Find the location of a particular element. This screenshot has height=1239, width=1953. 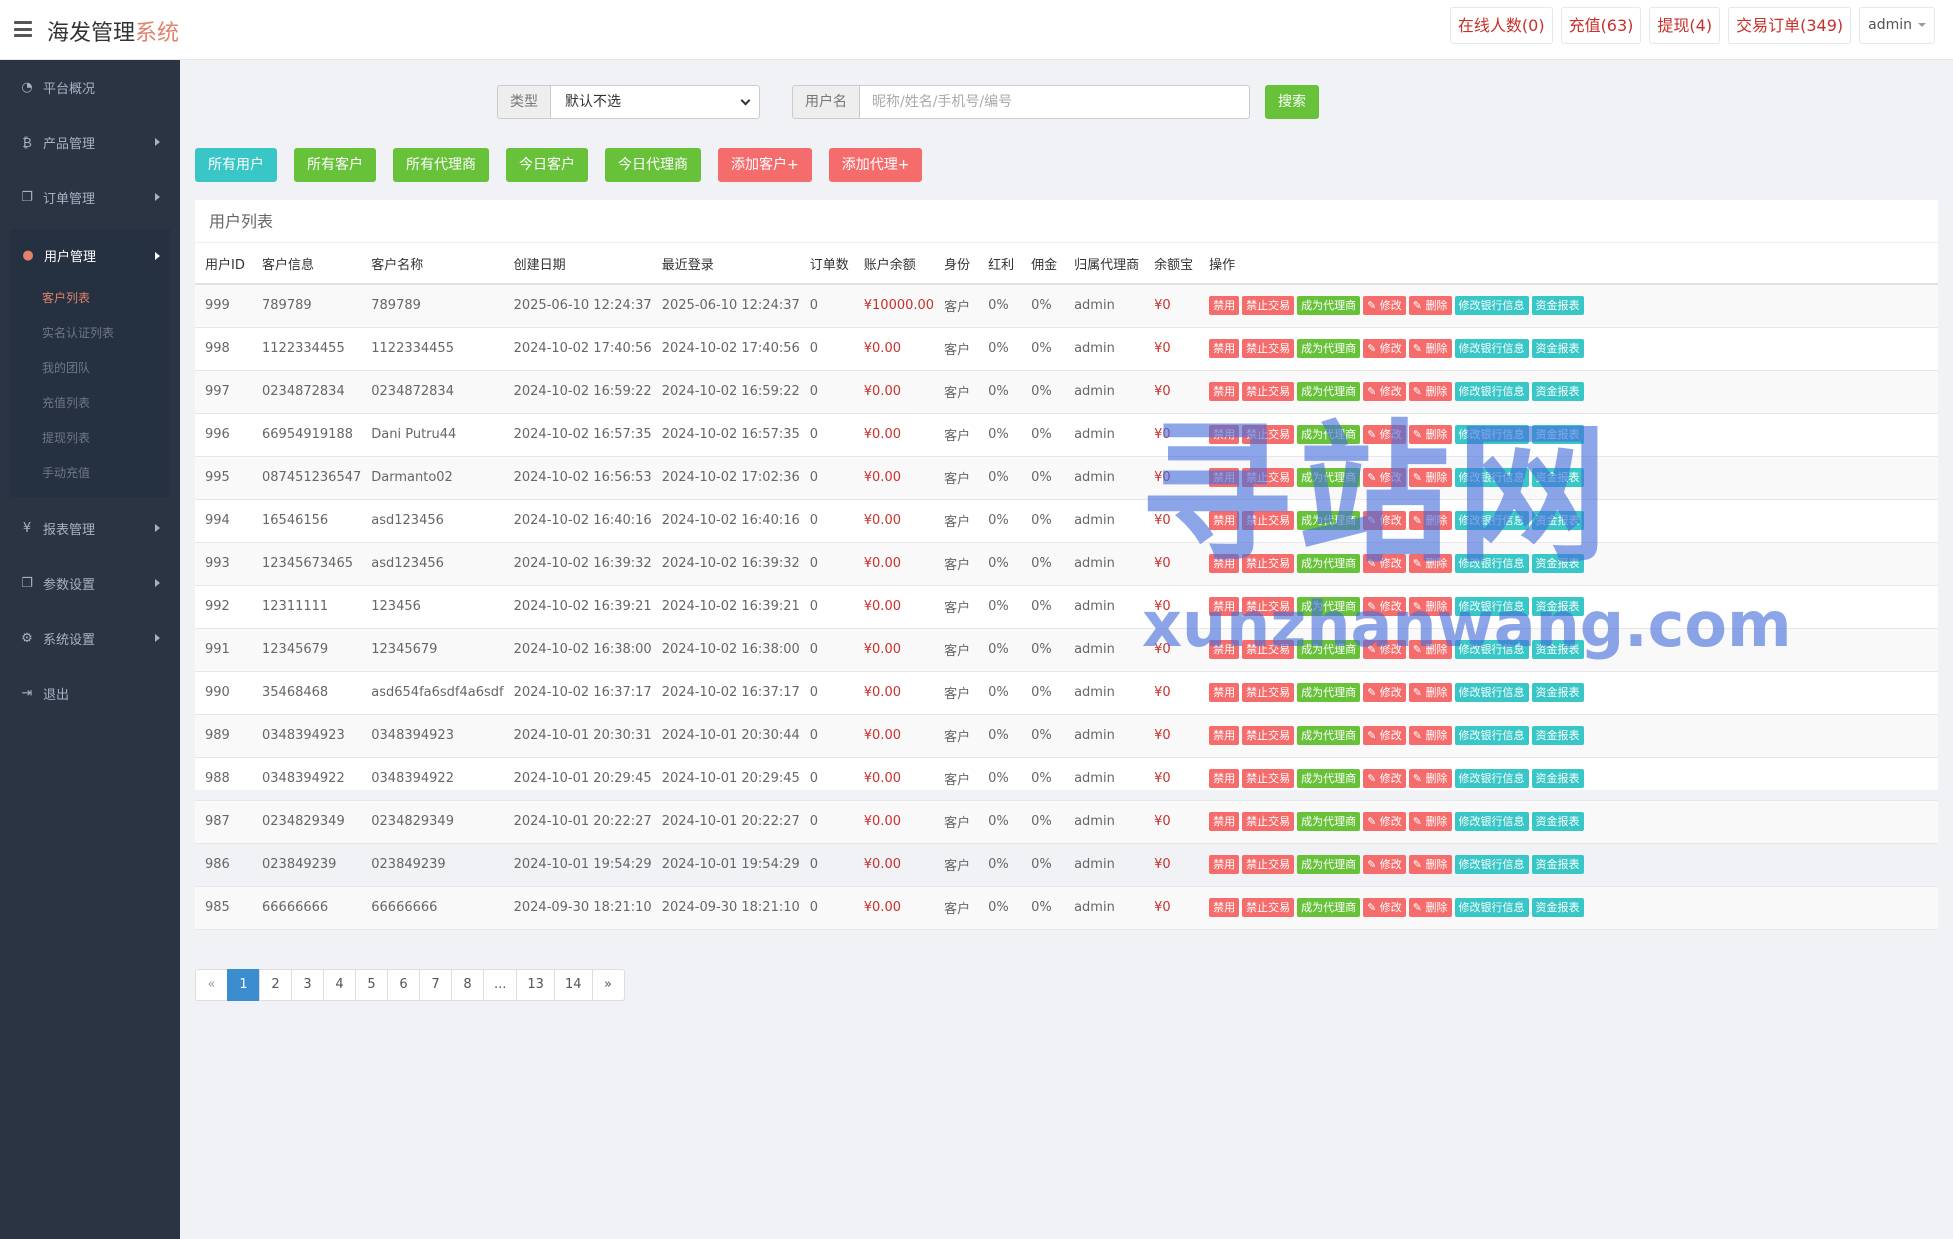

sidebar-item-2: ❐ 订单管理 is located at coordinates (90, 197).